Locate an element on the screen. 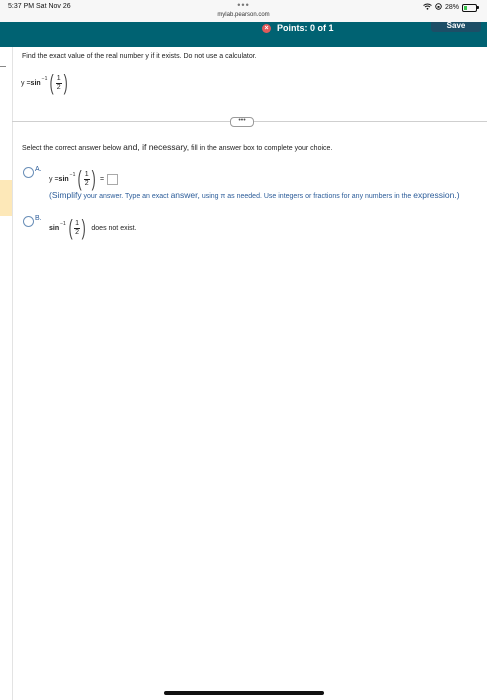 This screenshot has height=700, width=487. equals-sign: = is located at coordinates (102, 179).